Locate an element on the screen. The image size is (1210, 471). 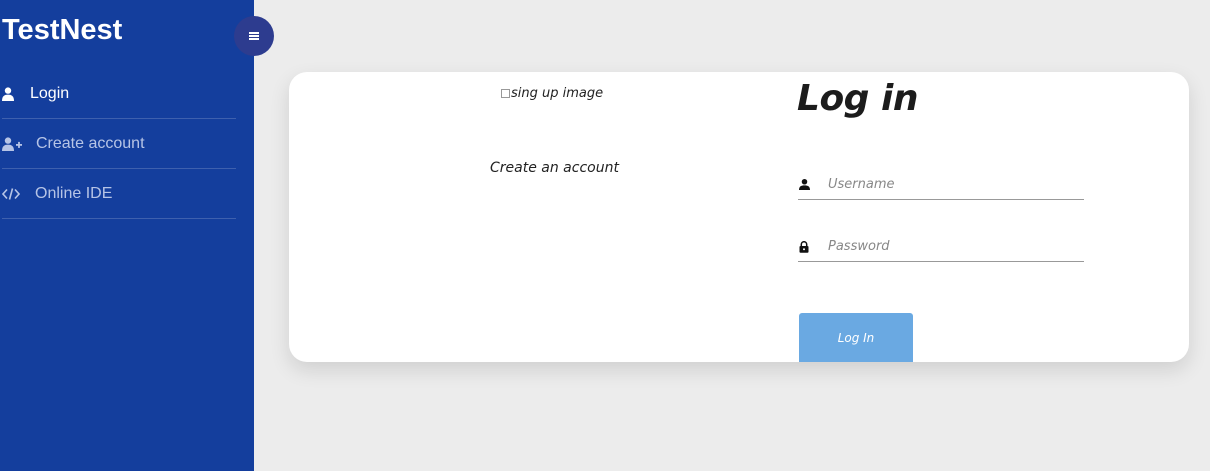
create-account-link: Create an account is located at coordinates (554, 168).